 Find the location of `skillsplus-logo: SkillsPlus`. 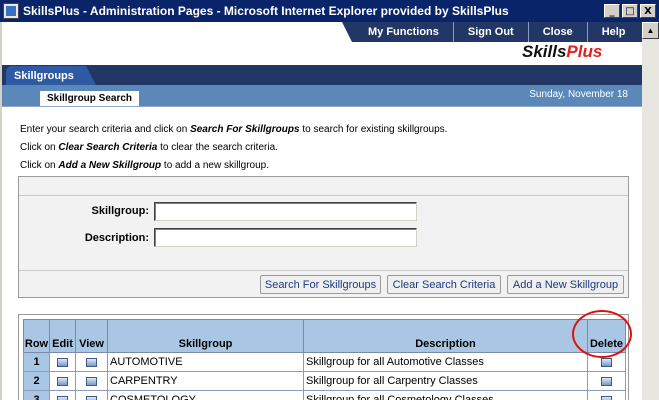

skillsplus-logo: SkillsPlus is located at coordinates (562, 52).